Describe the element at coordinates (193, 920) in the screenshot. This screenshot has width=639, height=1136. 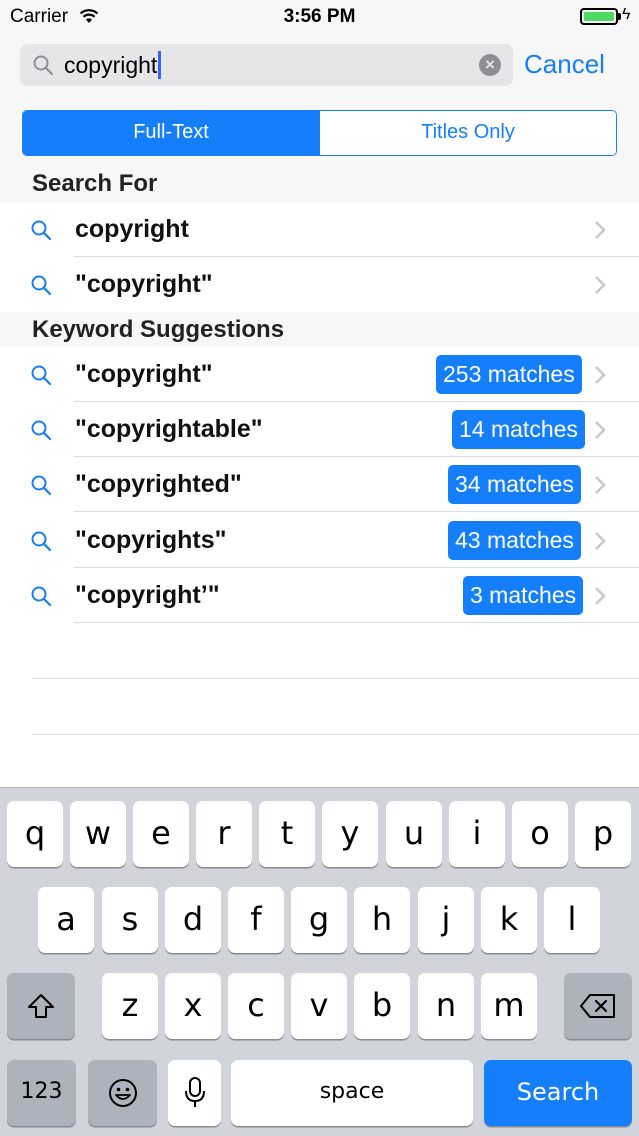
I see `key-d: d` at that location.